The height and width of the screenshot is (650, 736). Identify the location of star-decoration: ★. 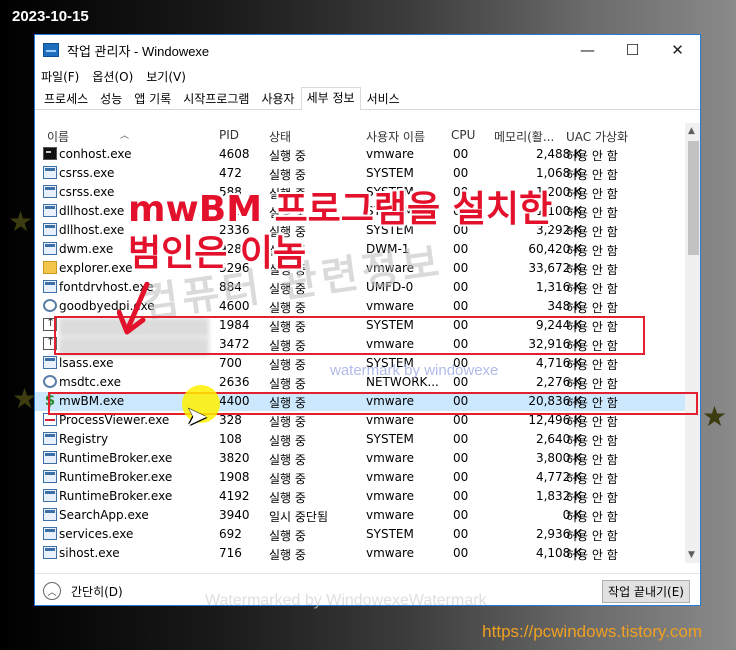
(21, 221).